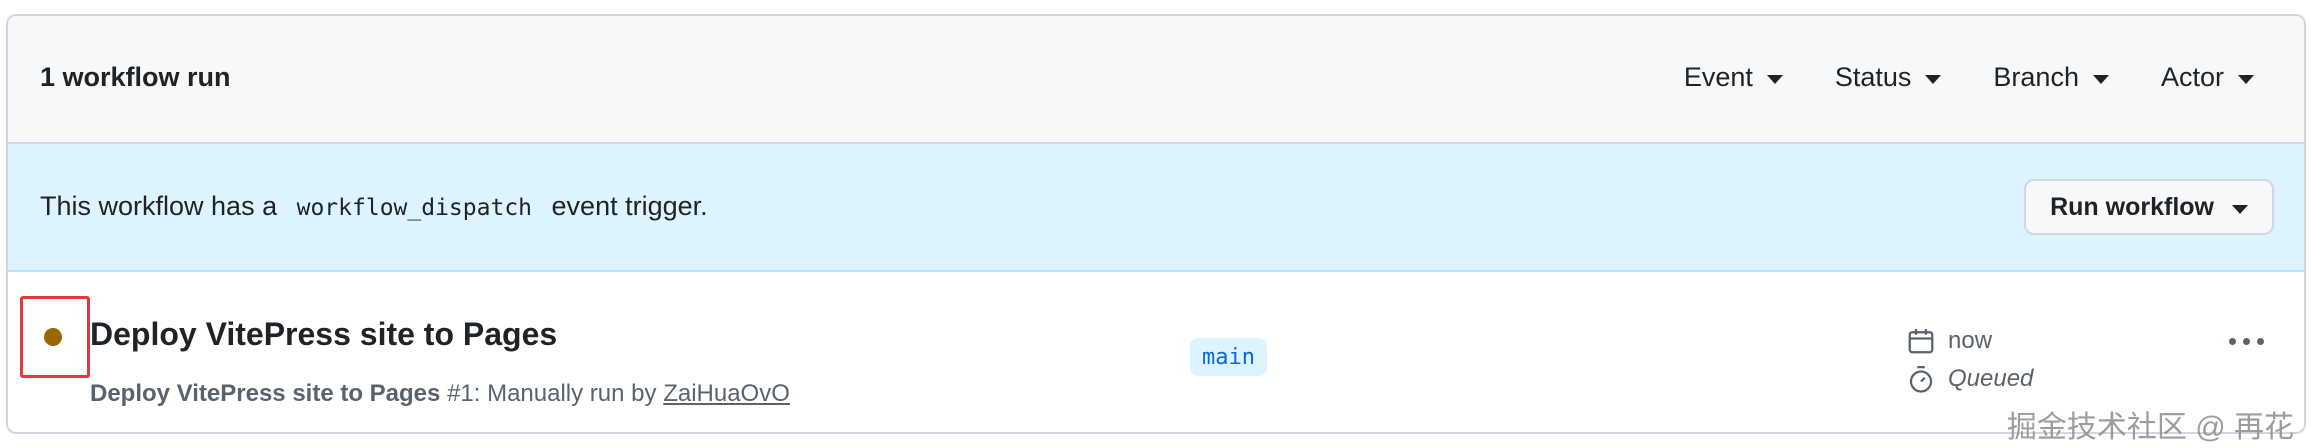 Image resolution: width=2312 pixels, height=448 pixels. Describe the element at coordinates (2036, 77) in the screenshot. I see `branch-filter-label: Branch` at that location.